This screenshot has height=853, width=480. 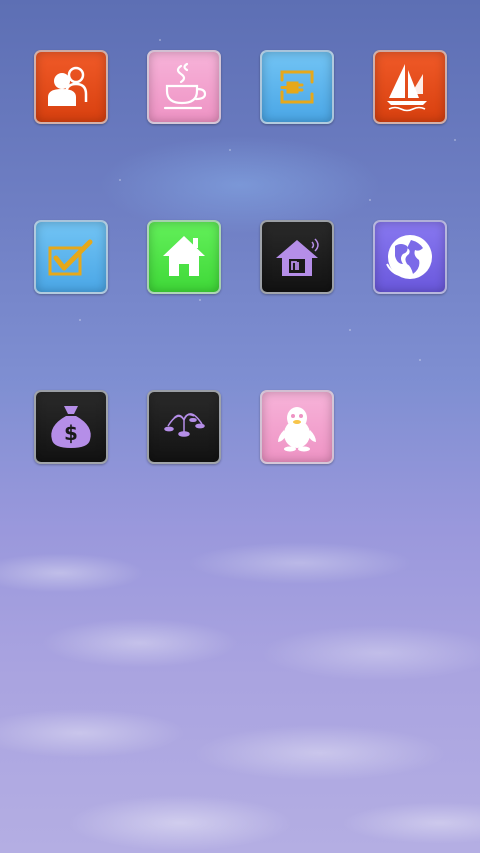 I want to click on plug-sync-icon, so click(x=297, y=87).